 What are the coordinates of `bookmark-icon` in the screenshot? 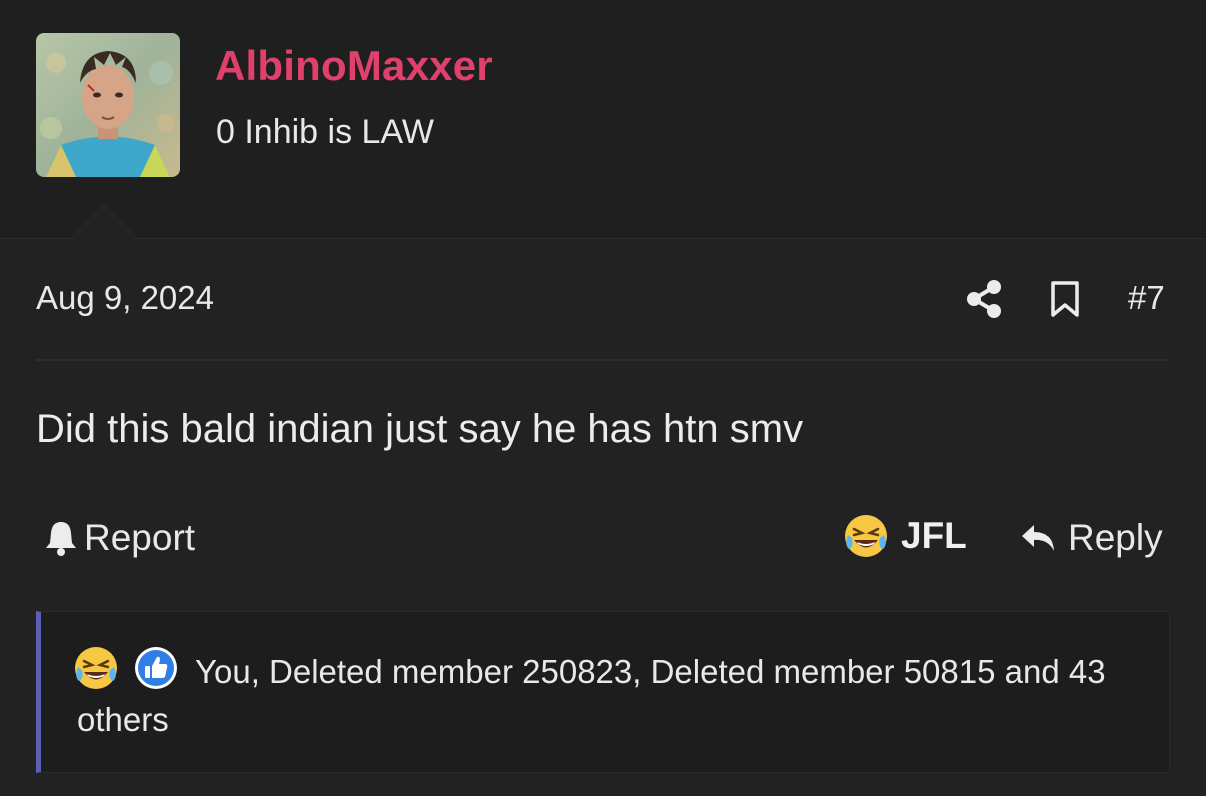 It's located at (1065, 299).